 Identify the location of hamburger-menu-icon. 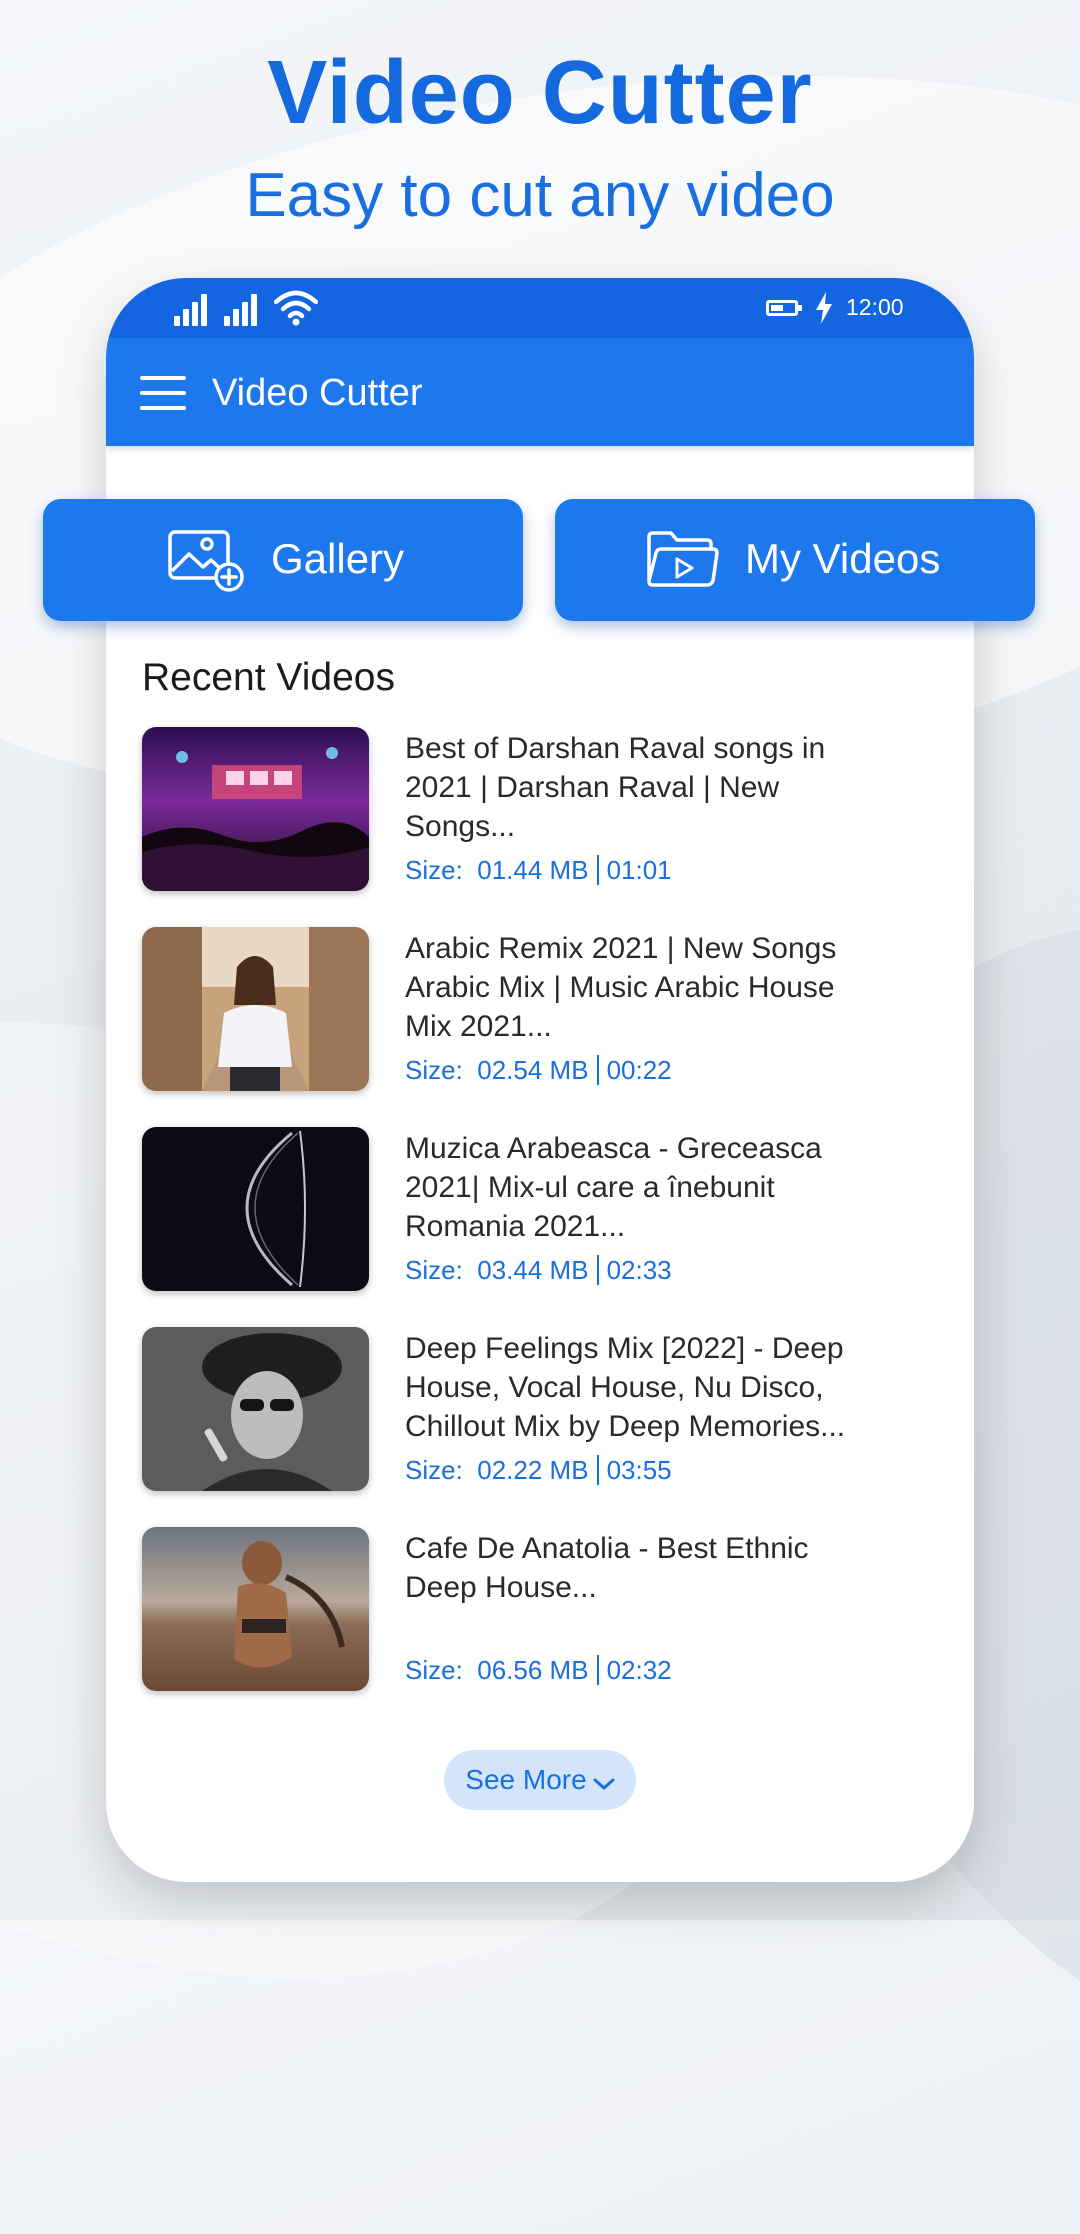
(163, 393).